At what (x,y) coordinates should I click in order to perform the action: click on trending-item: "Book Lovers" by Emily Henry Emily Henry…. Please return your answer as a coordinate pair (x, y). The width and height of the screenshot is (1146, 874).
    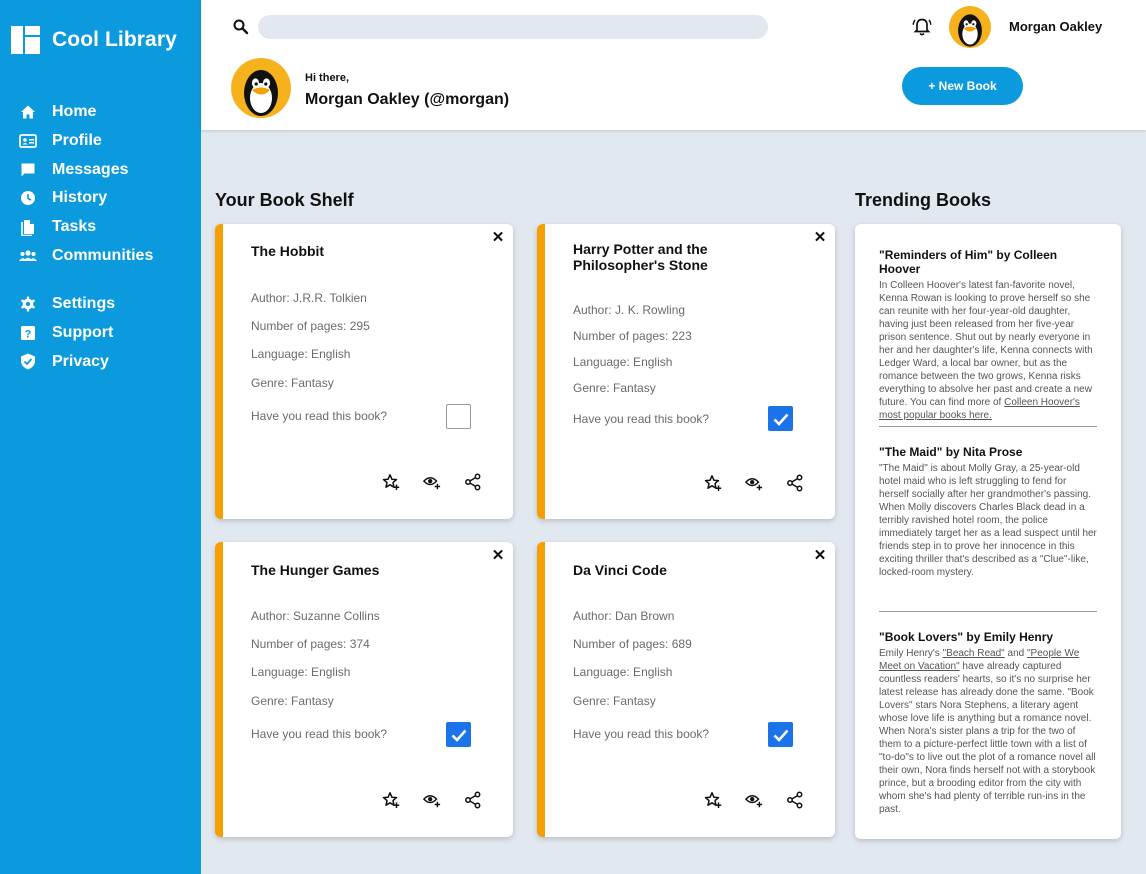
    Looking at the image, I should click on (988, 723).